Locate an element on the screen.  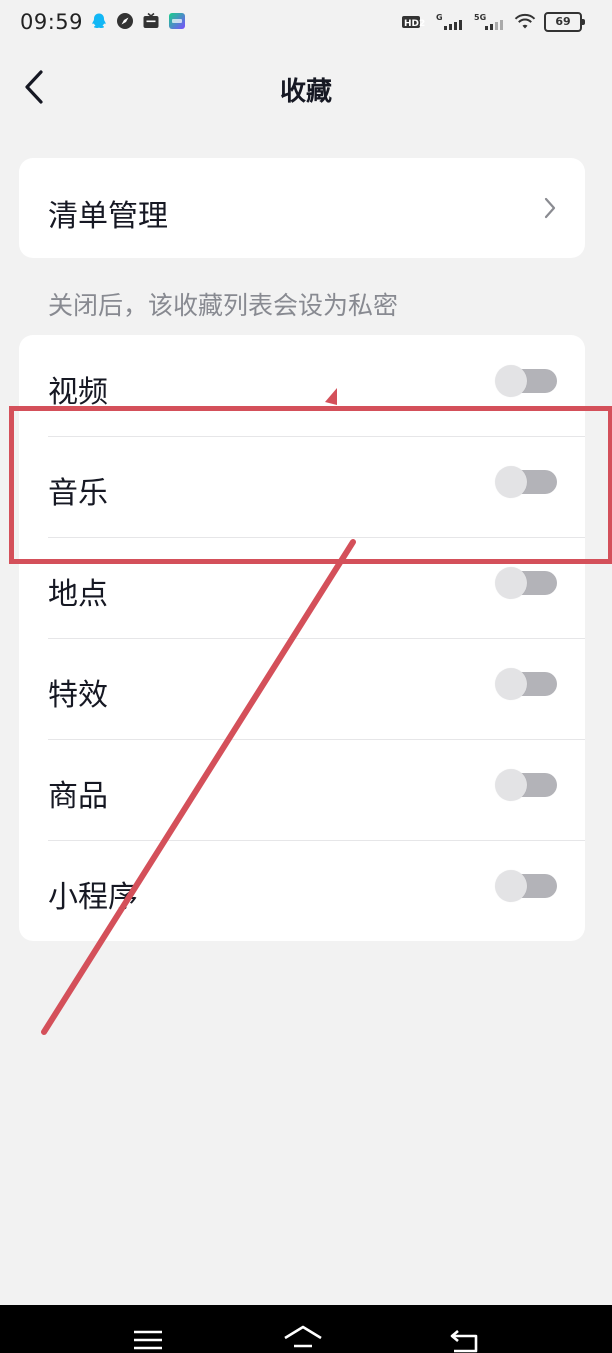
products-switch is located at coordinates (526, 785).